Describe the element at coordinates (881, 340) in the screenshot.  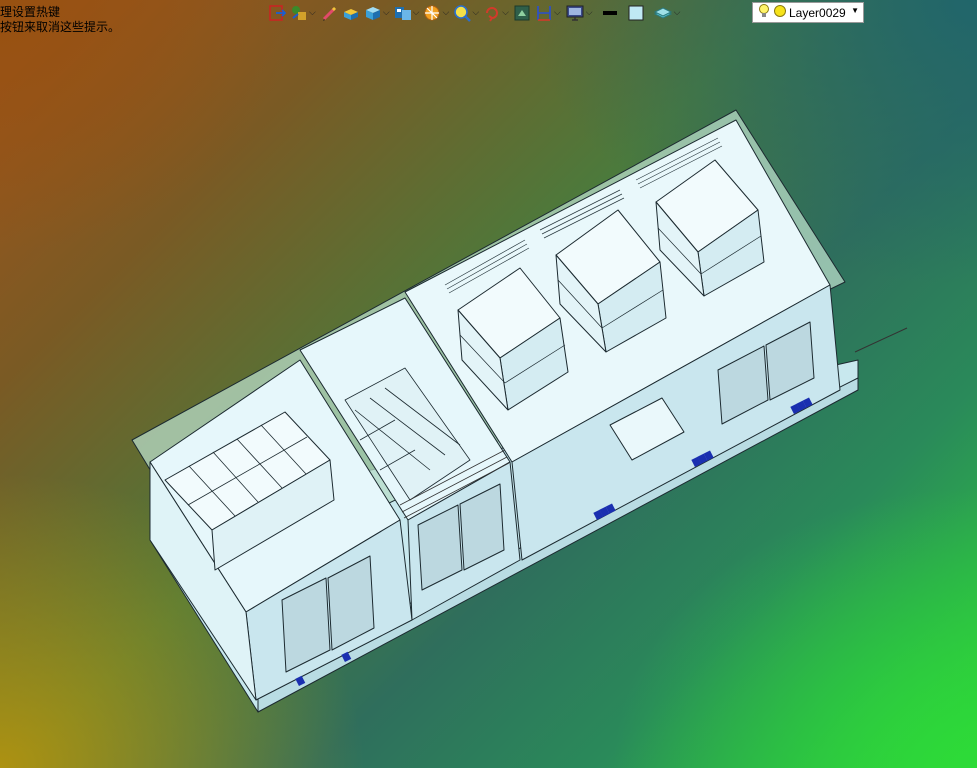
I see `antenna-line` at that location.